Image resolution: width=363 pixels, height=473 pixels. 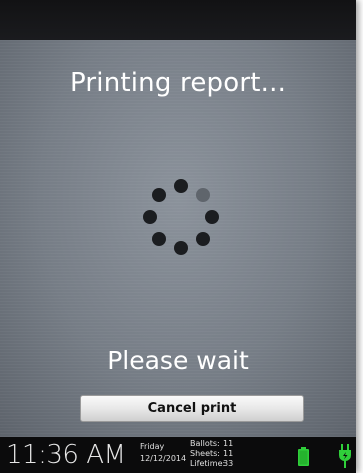 What do you see at coordinates (163, 453) in the screenshot?
I see `date-block: Friday 12/12/2014` at bounding box center [163, 453].